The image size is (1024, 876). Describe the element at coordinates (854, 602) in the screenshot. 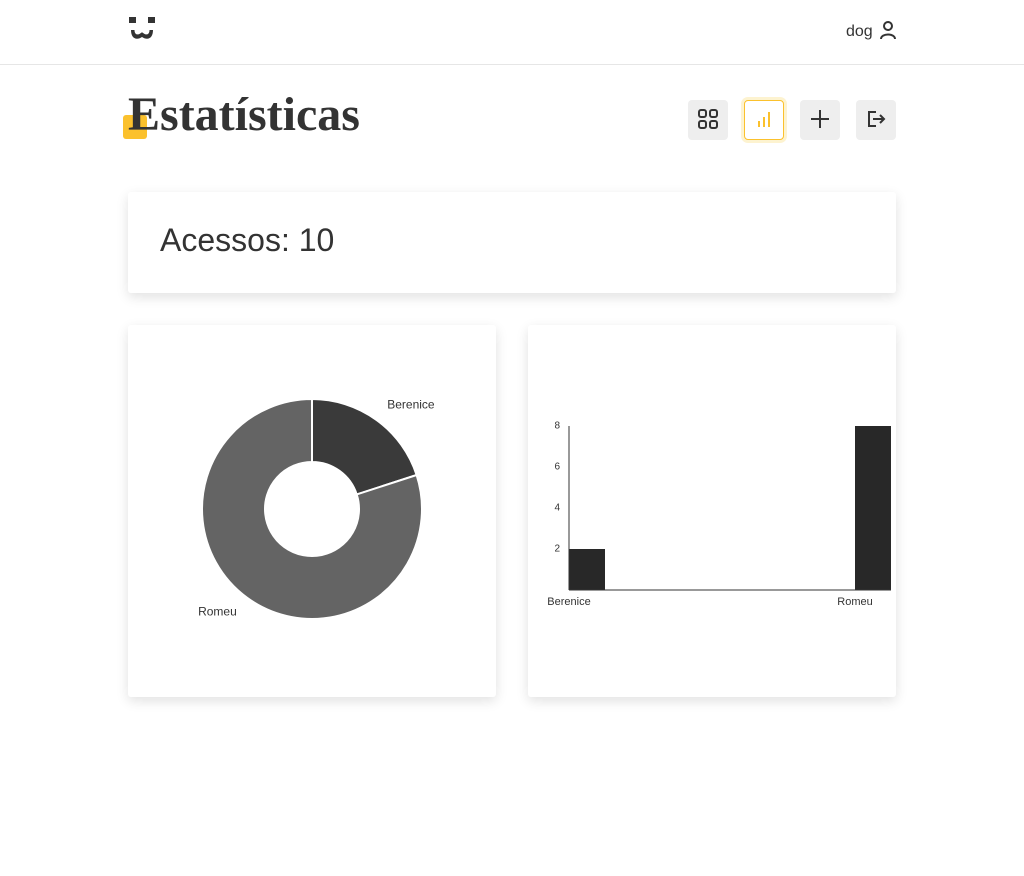

I see `x-tick-label-romeu: Romeu` at that location.